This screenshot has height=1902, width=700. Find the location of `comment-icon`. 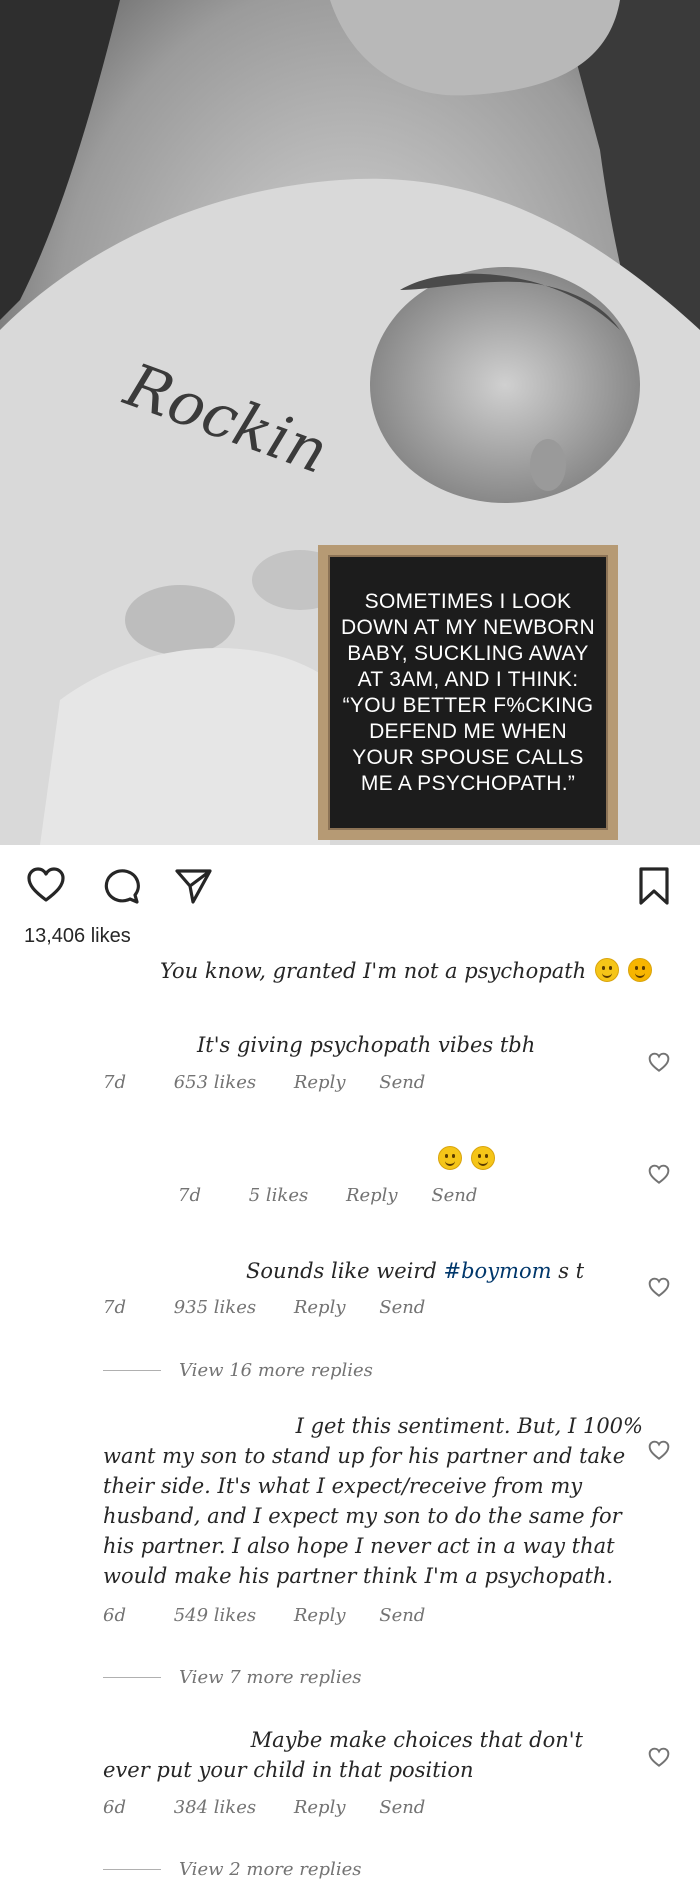

comment-icon is located at coordinates (121, 886).